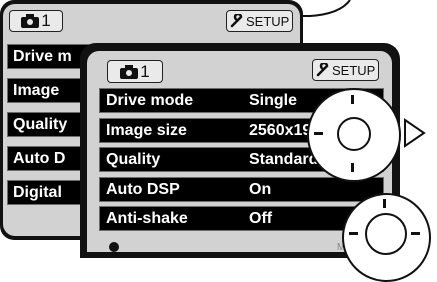  What do you see at coordinates (133, 159) in the screenshot?
I see `row-label: Quality` at bounding box center [133, 159].